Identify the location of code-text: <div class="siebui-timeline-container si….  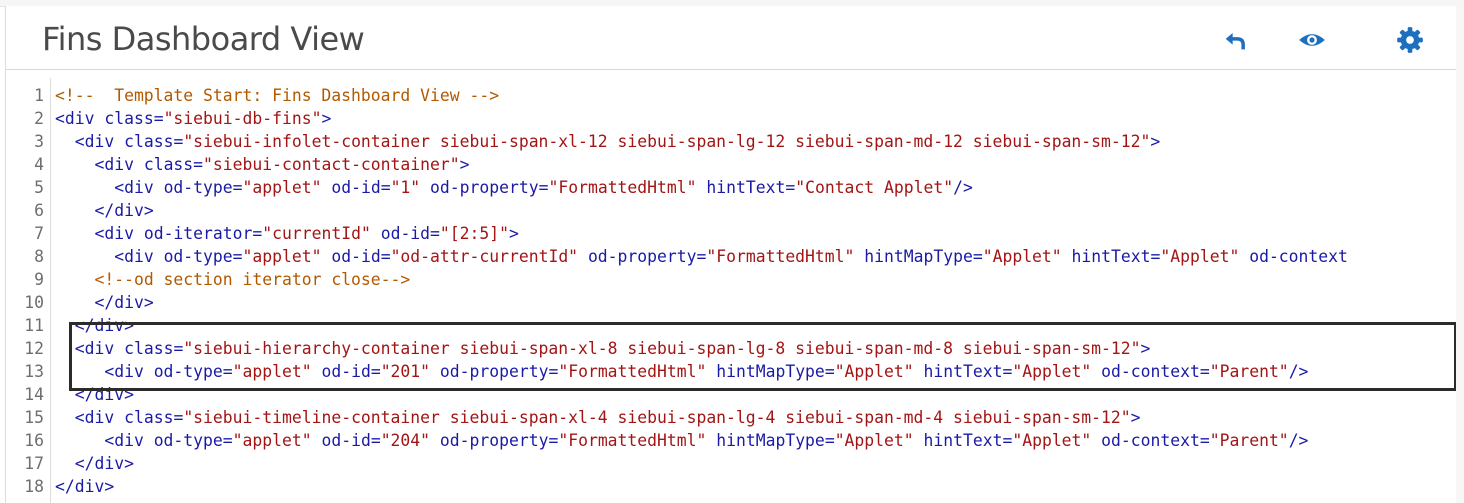
(598, 417).